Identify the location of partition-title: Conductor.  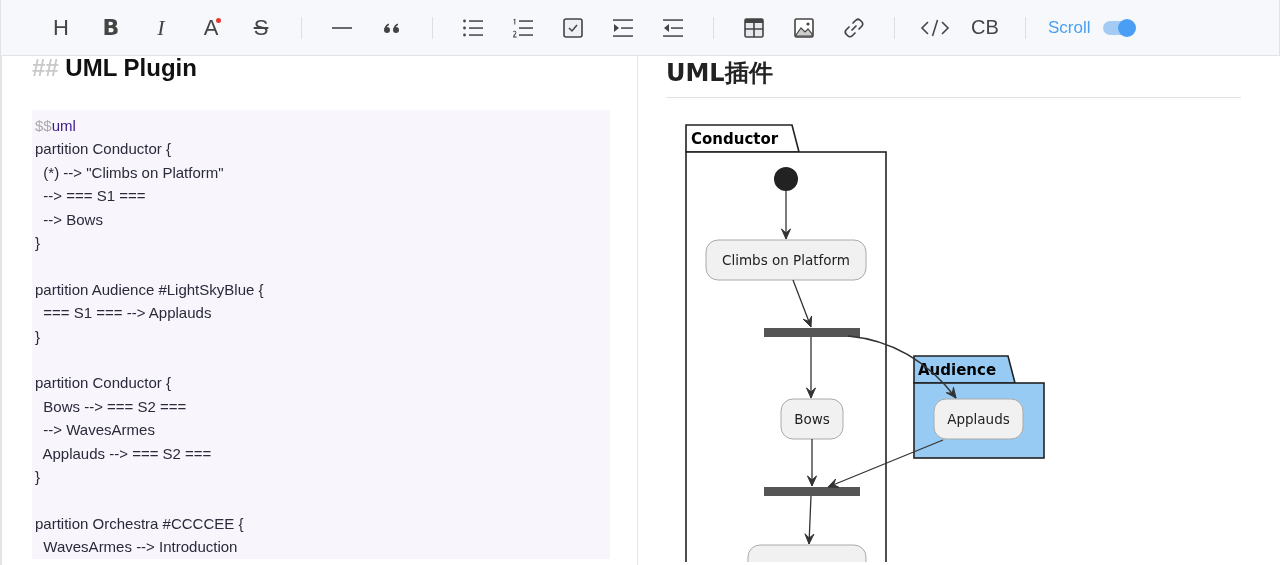
(735, 139).